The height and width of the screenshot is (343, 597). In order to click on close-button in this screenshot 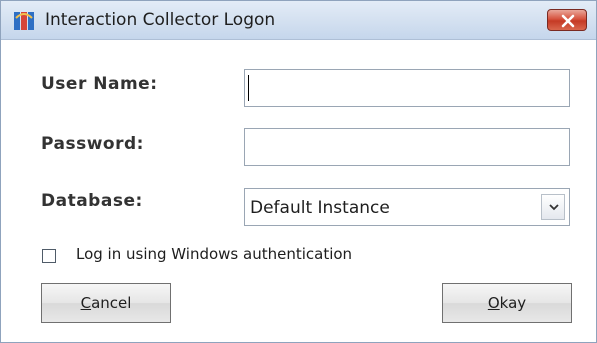, I will do `click(567, 20)`.